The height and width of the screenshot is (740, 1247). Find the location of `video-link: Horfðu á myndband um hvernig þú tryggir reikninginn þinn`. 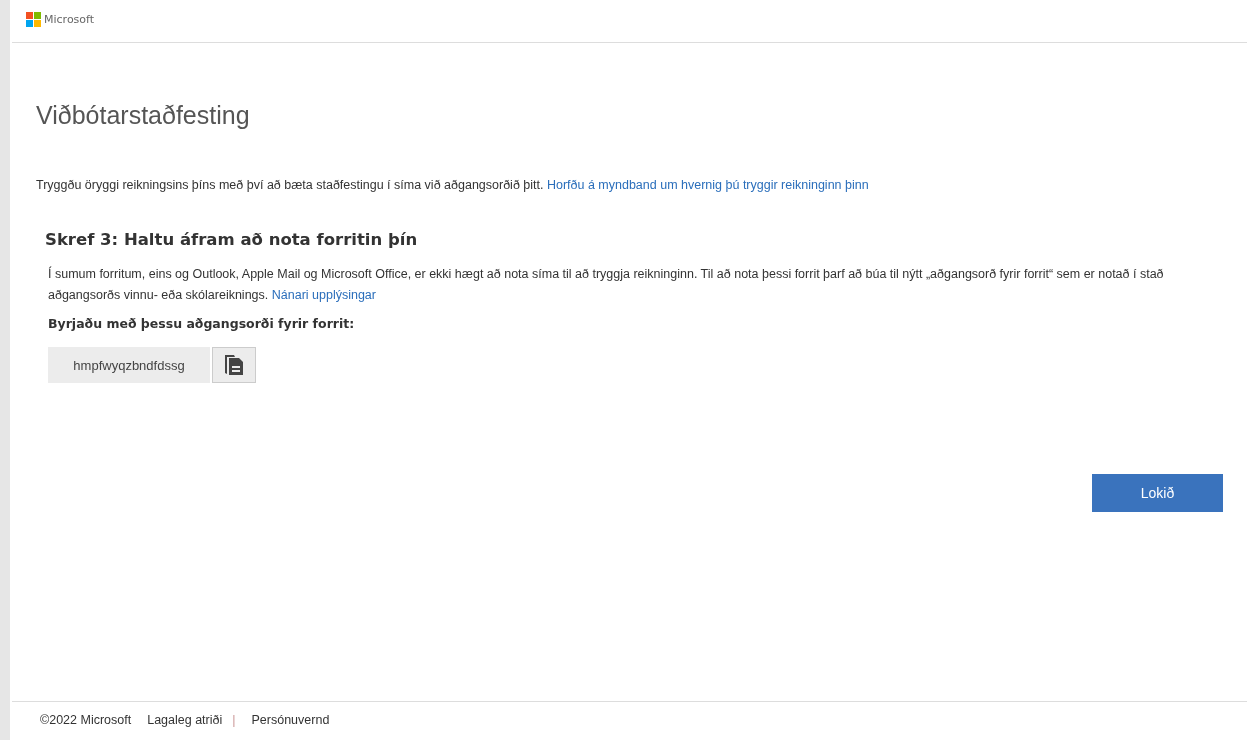

video-link: Horfðu á myndband um hvernig þú tryggir reikninginn þinn is located at coordinates (707, 185).